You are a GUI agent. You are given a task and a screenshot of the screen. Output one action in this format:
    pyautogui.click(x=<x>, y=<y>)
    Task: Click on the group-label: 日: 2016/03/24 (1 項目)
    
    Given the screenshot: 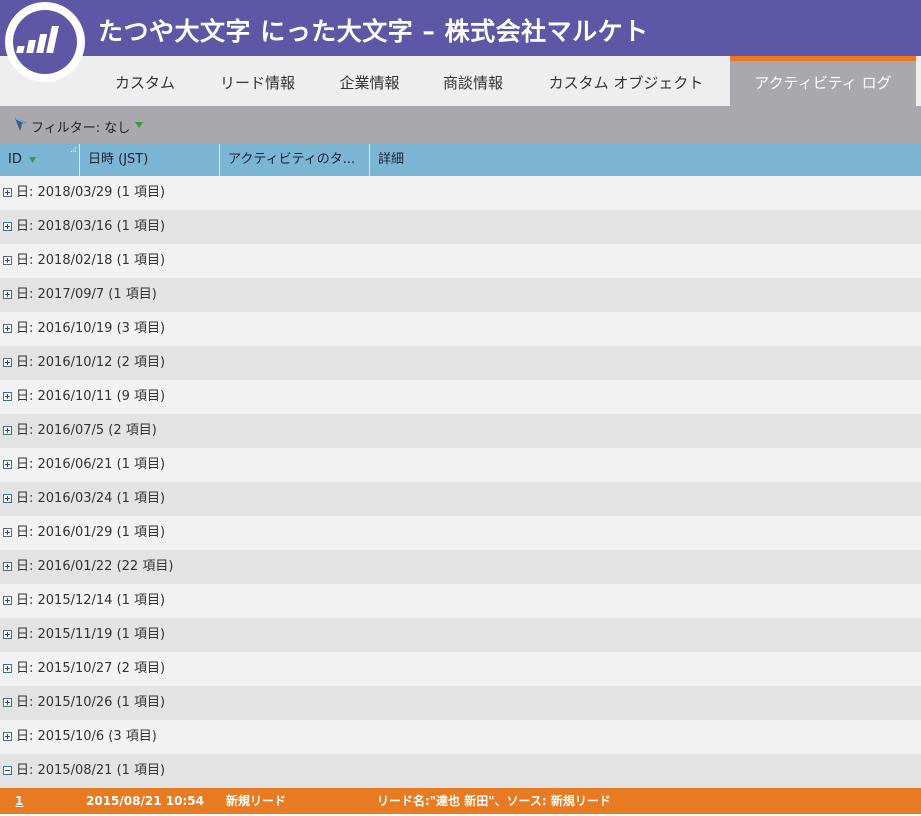 What is the action you would take?
    pyautogui.click(x=91, y=498)
    